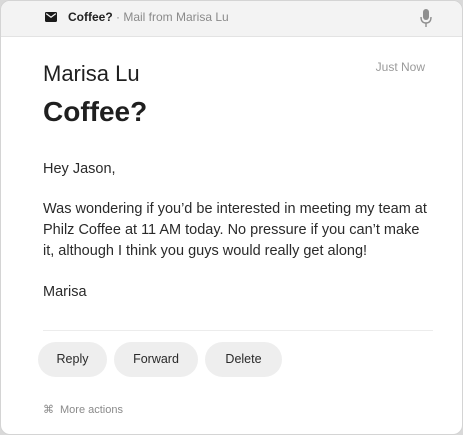 The image size is (463, 435). What do you see at coordinates (156, 359) in the screenshot?
I see `forward-button: Forward` at bounding box center [156, 359].